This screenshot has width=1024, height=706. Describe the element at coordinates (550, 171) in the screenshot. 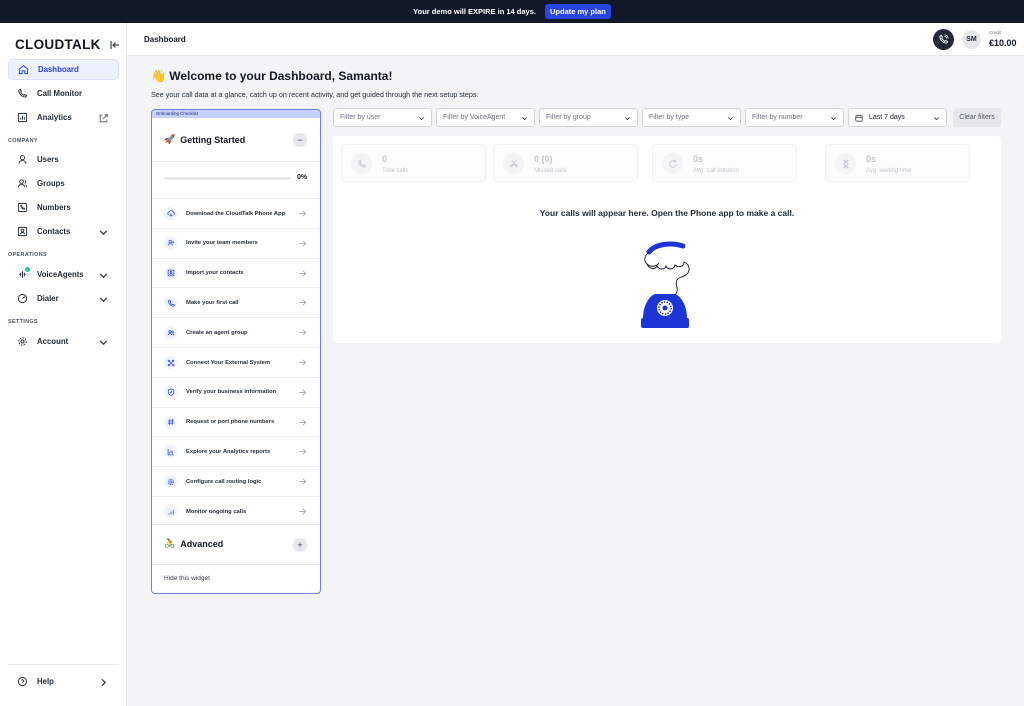

I see `stat-label: Missed calls` at that location.